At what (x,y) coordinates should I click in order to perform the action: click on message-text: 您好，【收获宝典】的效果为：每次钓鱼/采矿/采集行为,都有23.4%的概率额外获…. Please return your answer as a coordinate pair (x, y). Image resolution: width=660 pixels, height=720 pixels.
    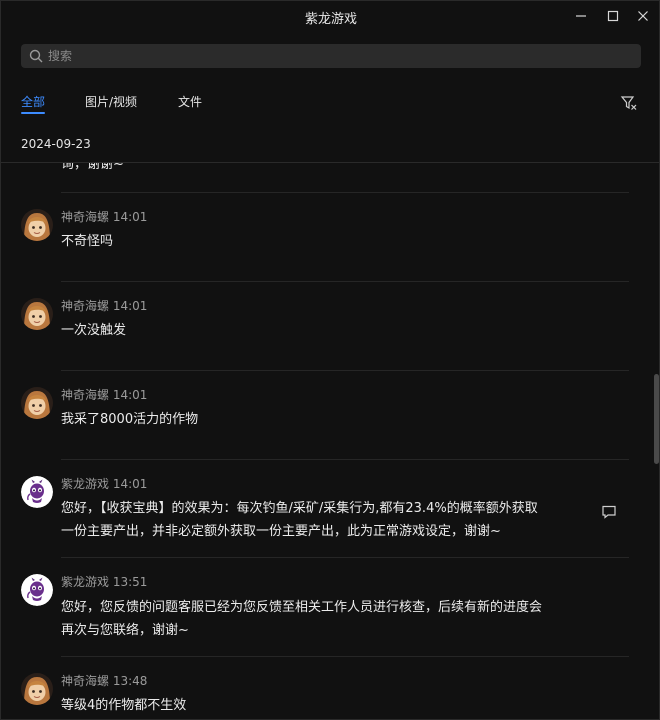
    Looking at the image, I should click on (299, 508).